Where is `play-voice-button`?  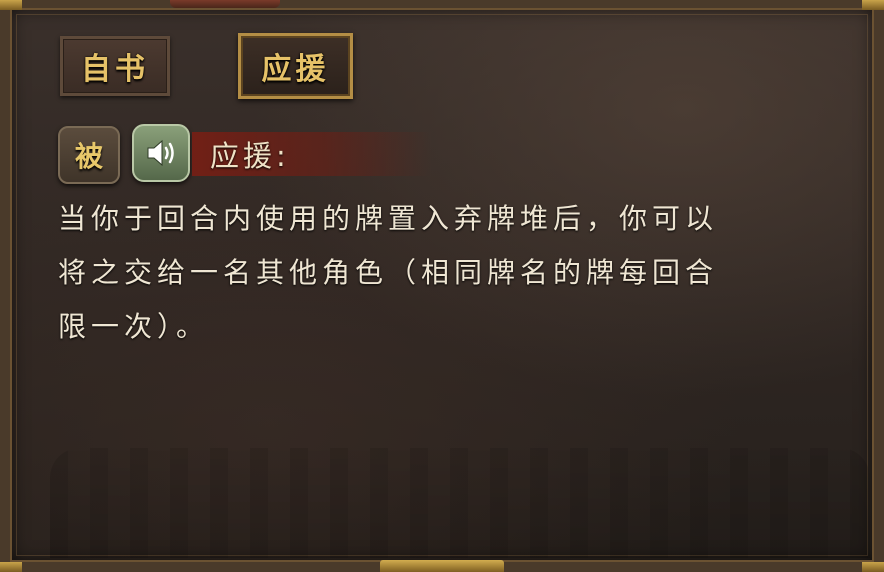
play-voice-button is located at coordinates (161, 153).